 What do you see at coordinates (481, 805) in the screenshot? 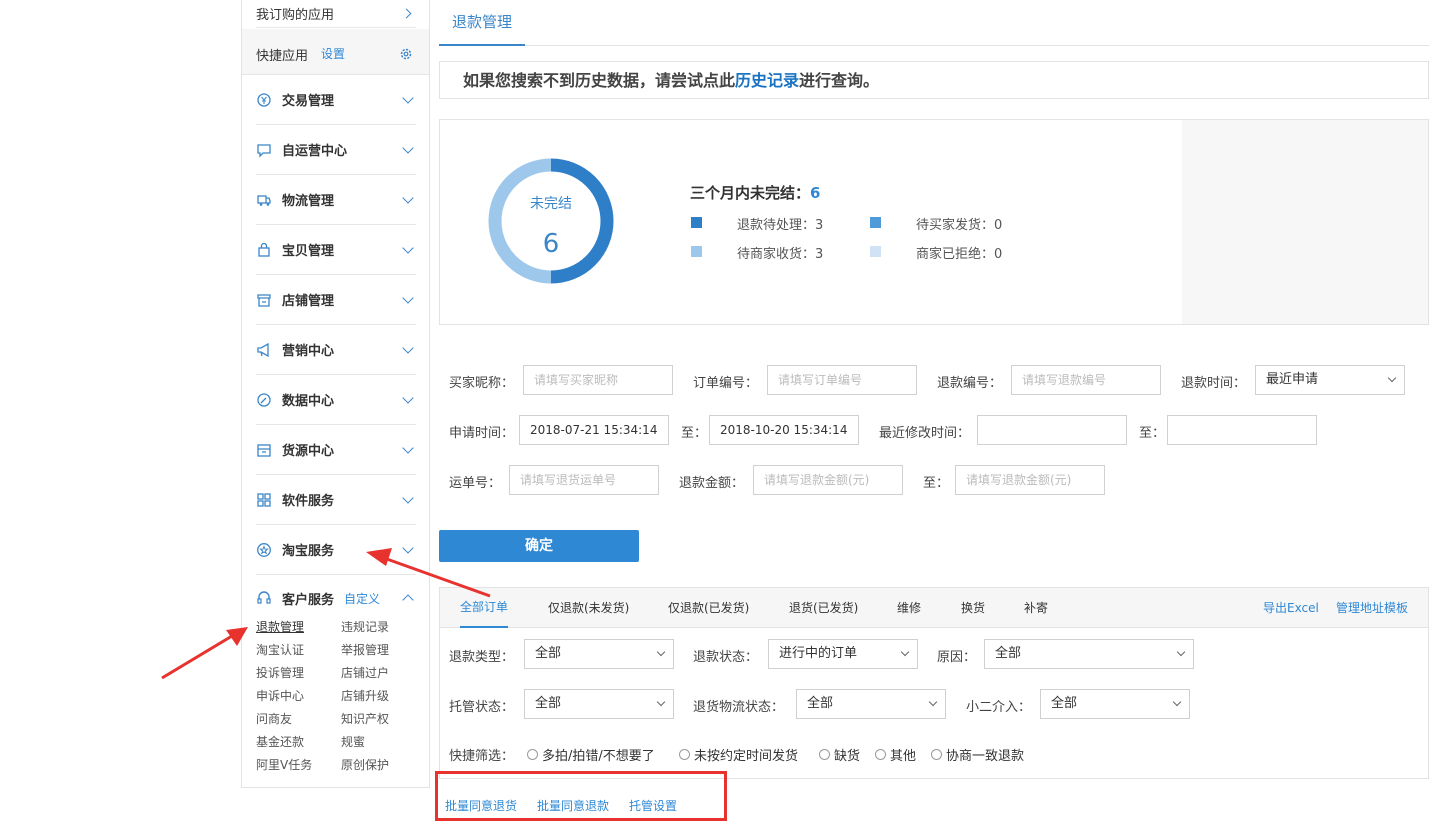
I see `batch-agree-return-link: 批量同意退货` at bounding box center [481, 805].